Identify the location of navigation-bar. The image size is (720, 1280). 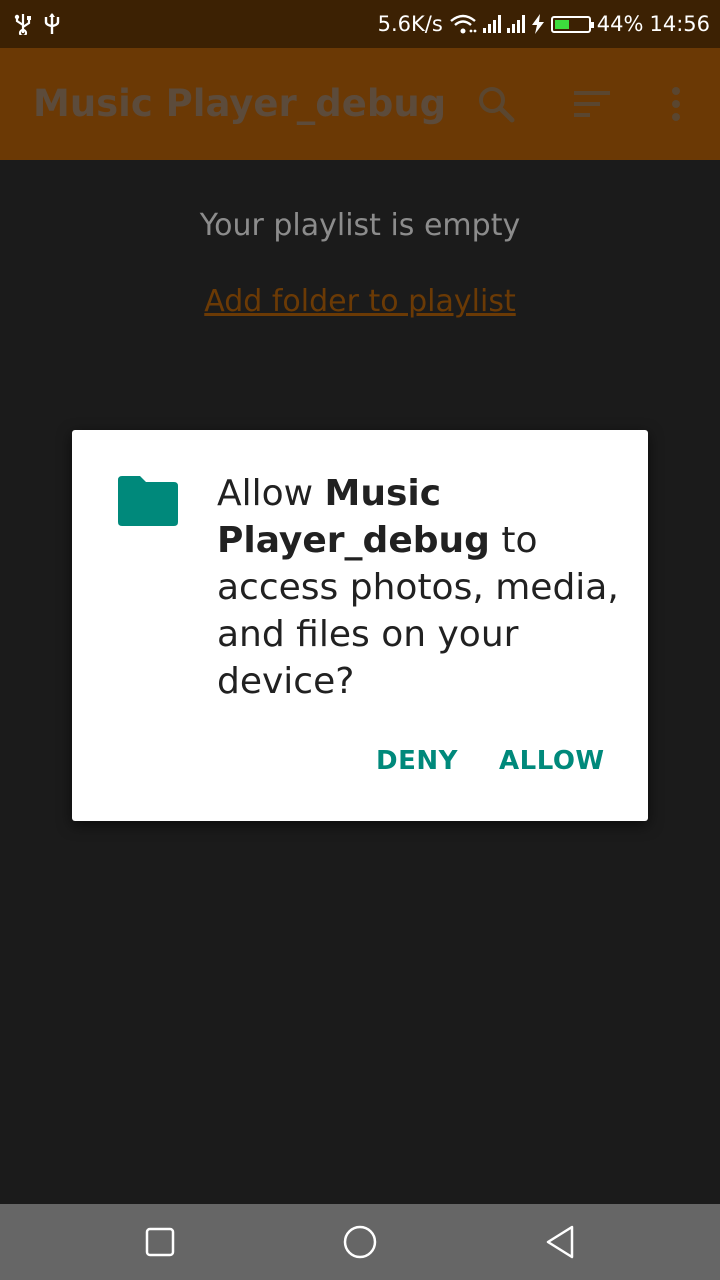
(360, 1242).